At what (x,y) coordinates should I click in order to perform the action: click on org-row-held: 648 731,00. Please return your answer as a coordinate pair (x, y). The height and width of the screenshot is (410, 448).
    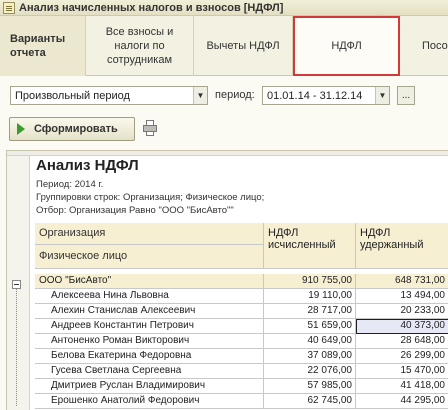
    Looking at the image, I should click on (402, 281).